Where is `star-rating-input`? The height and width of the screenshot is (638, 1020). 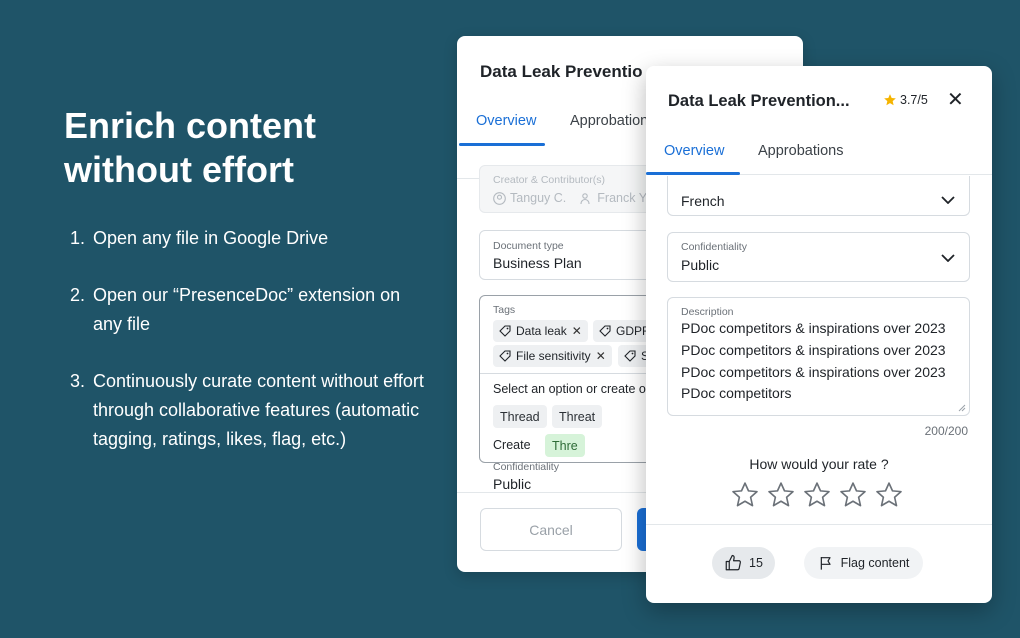 star-rating-input is located at coordinates (817, 495).